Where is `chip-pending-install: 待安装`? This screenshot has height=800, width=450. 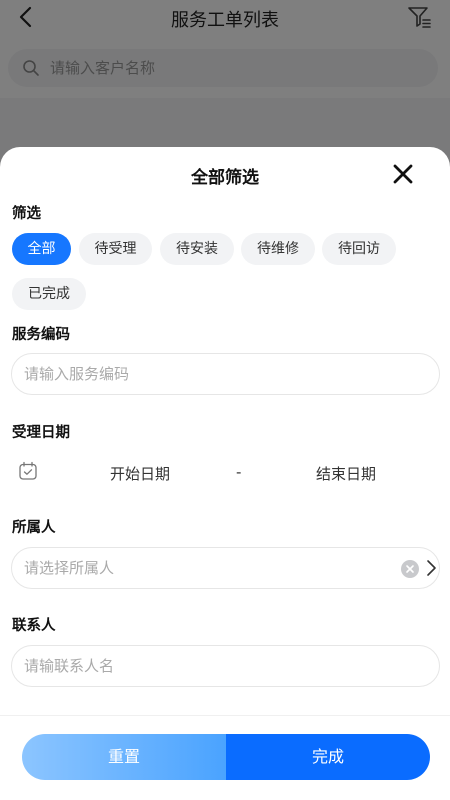
chip-pending-install: 待安装 is located at coordinates (197, 249).